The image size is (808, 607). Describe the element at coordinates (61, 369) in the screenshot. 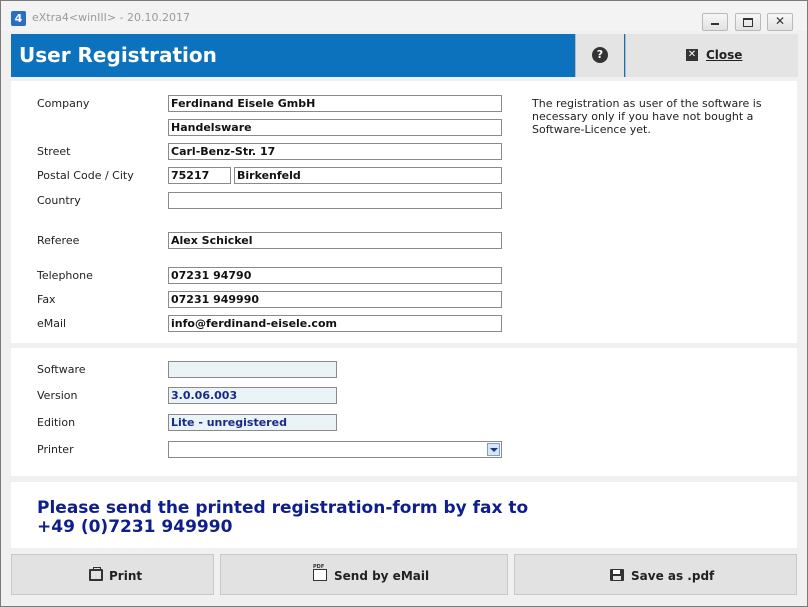

I see `software-label: Software` at that location.